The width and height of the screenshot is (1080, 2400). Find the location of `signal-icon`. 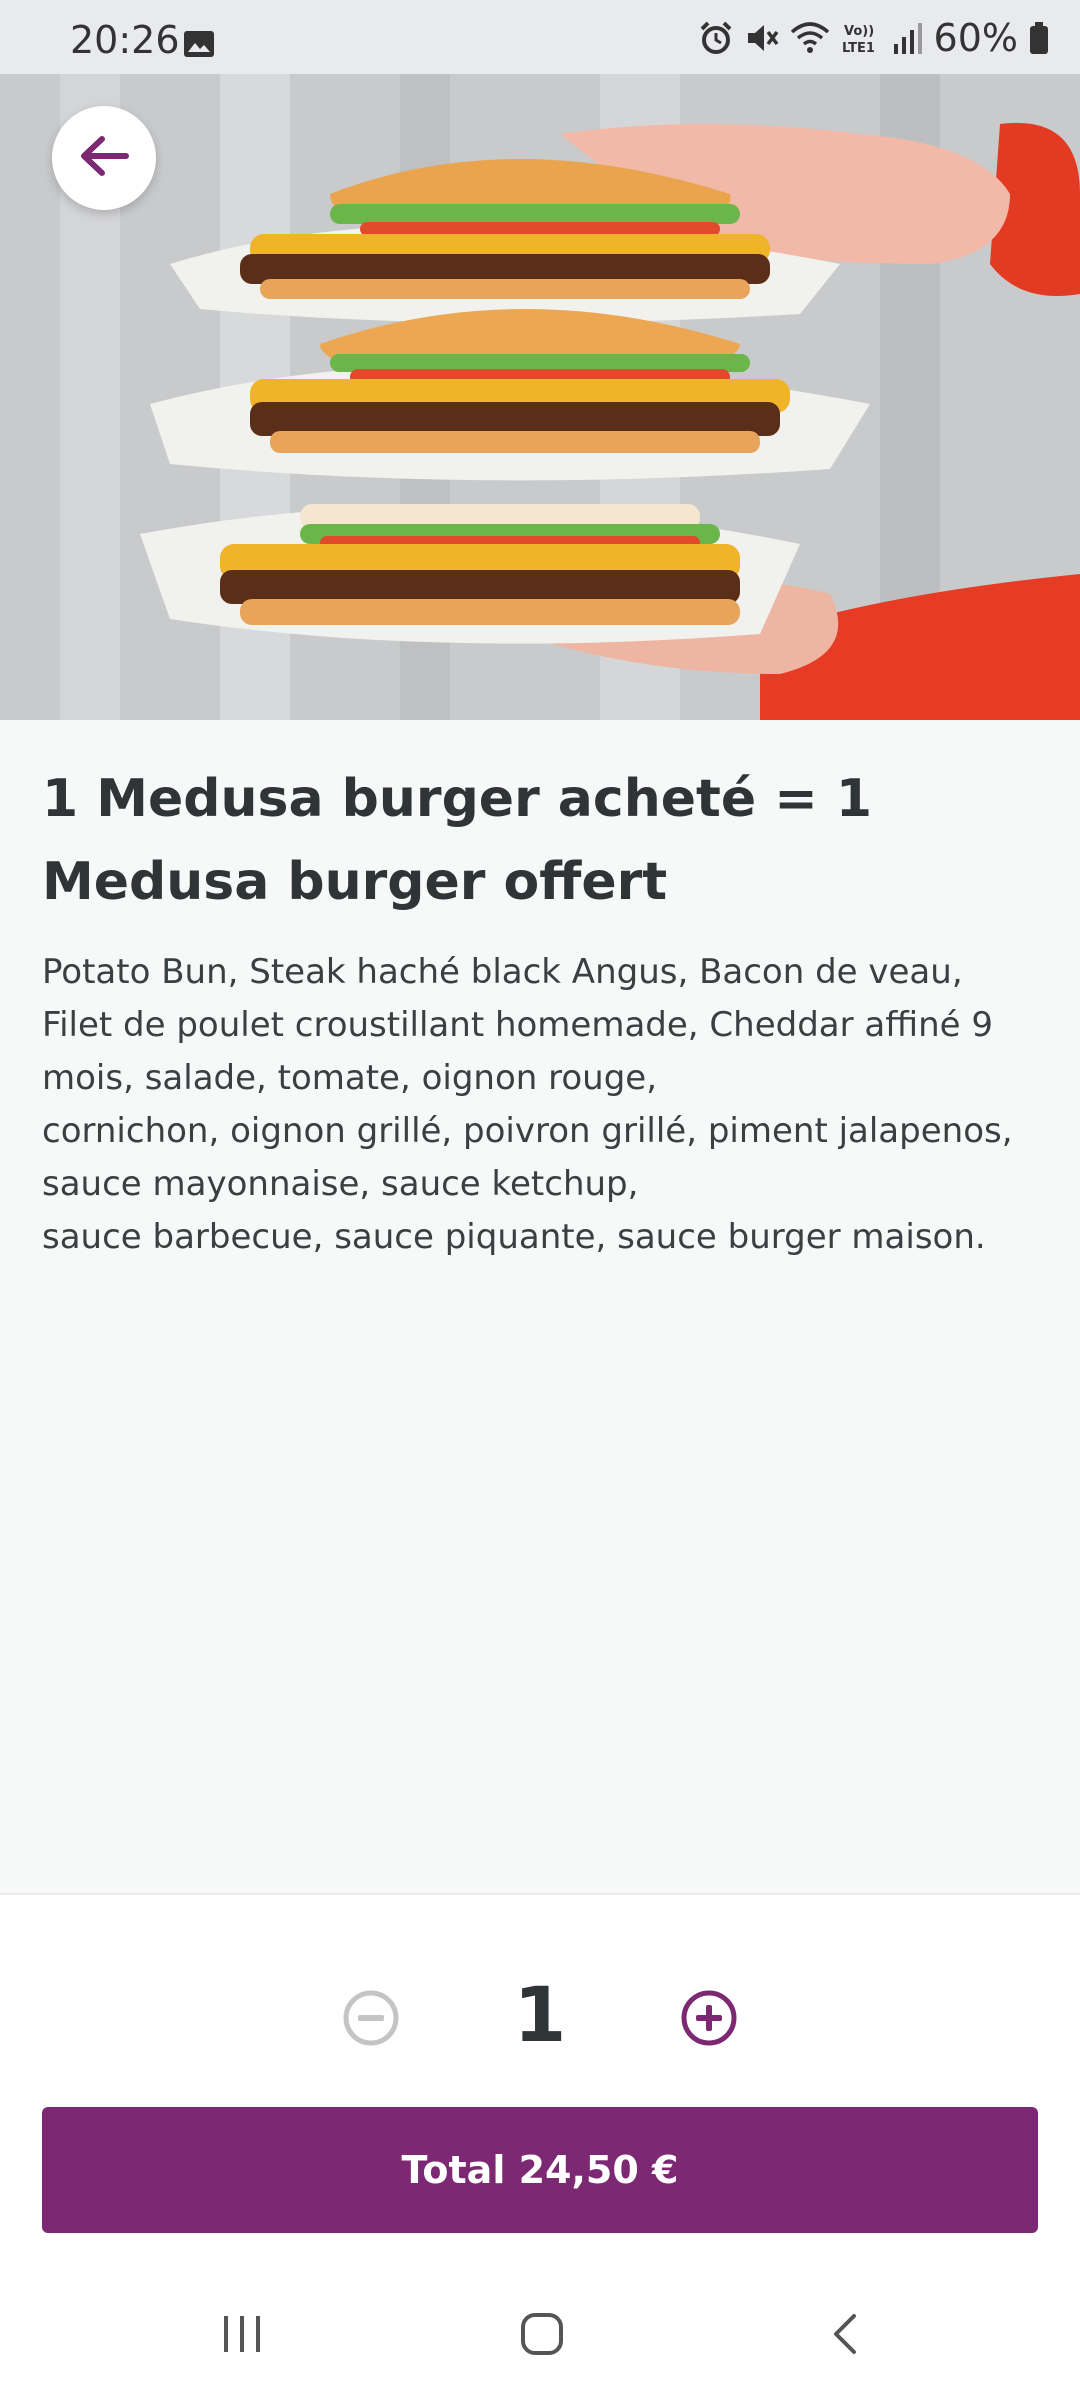

signal-icon is located at coordinates (908, 38).